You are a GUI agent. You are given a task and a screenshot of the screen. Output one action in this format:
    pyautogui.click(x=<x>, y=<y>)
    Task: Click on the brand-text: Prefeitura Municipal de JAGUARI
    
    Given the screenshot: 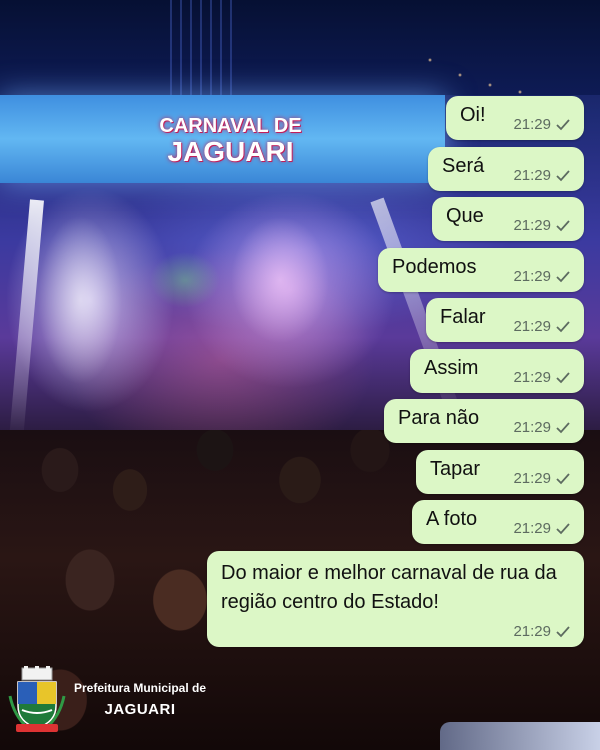 What is the action you would take?
    pyautogui.click(x=140, y=700)
    